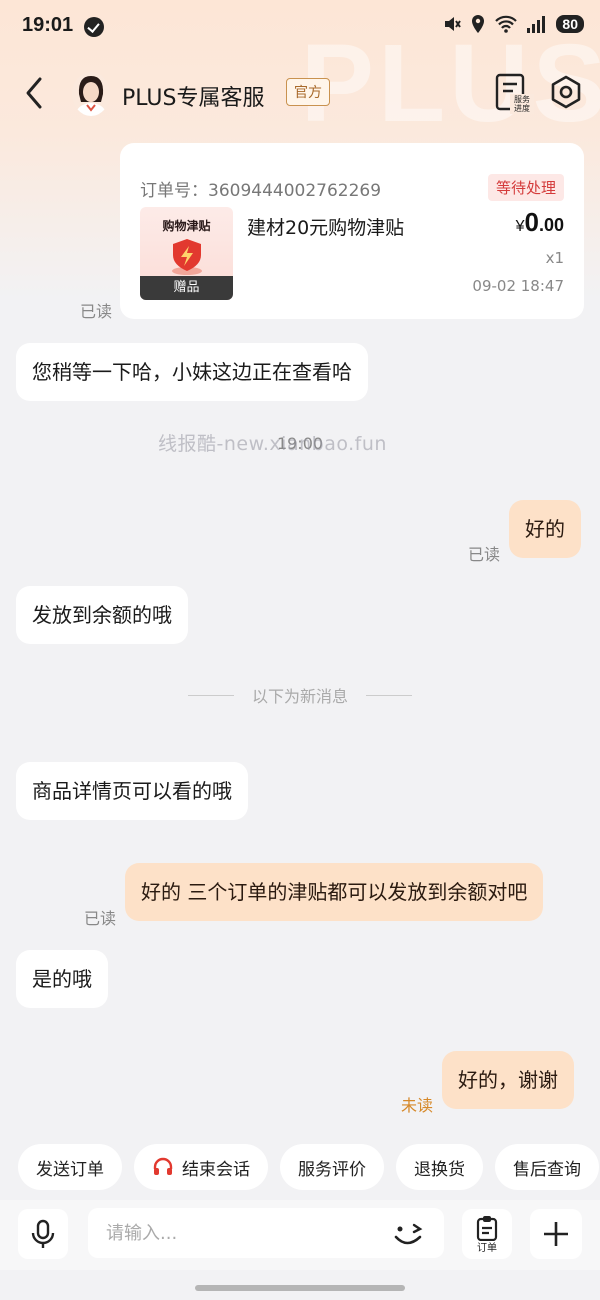 The height and width of the screenshot is (1300, 600). What do you see at coordinates (520, 226) in the screenshot?
I see `price-symbol: ¥` at bounding box center [520, 226].